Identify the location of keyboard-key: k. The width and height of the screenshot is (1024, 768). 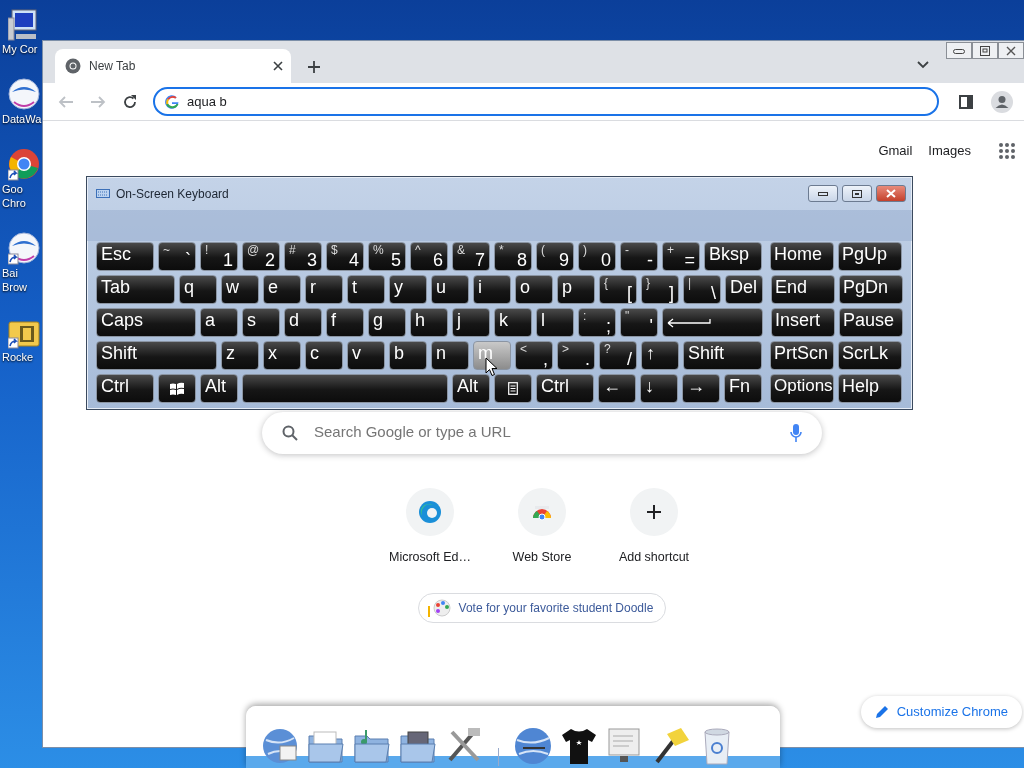
(513, 322).